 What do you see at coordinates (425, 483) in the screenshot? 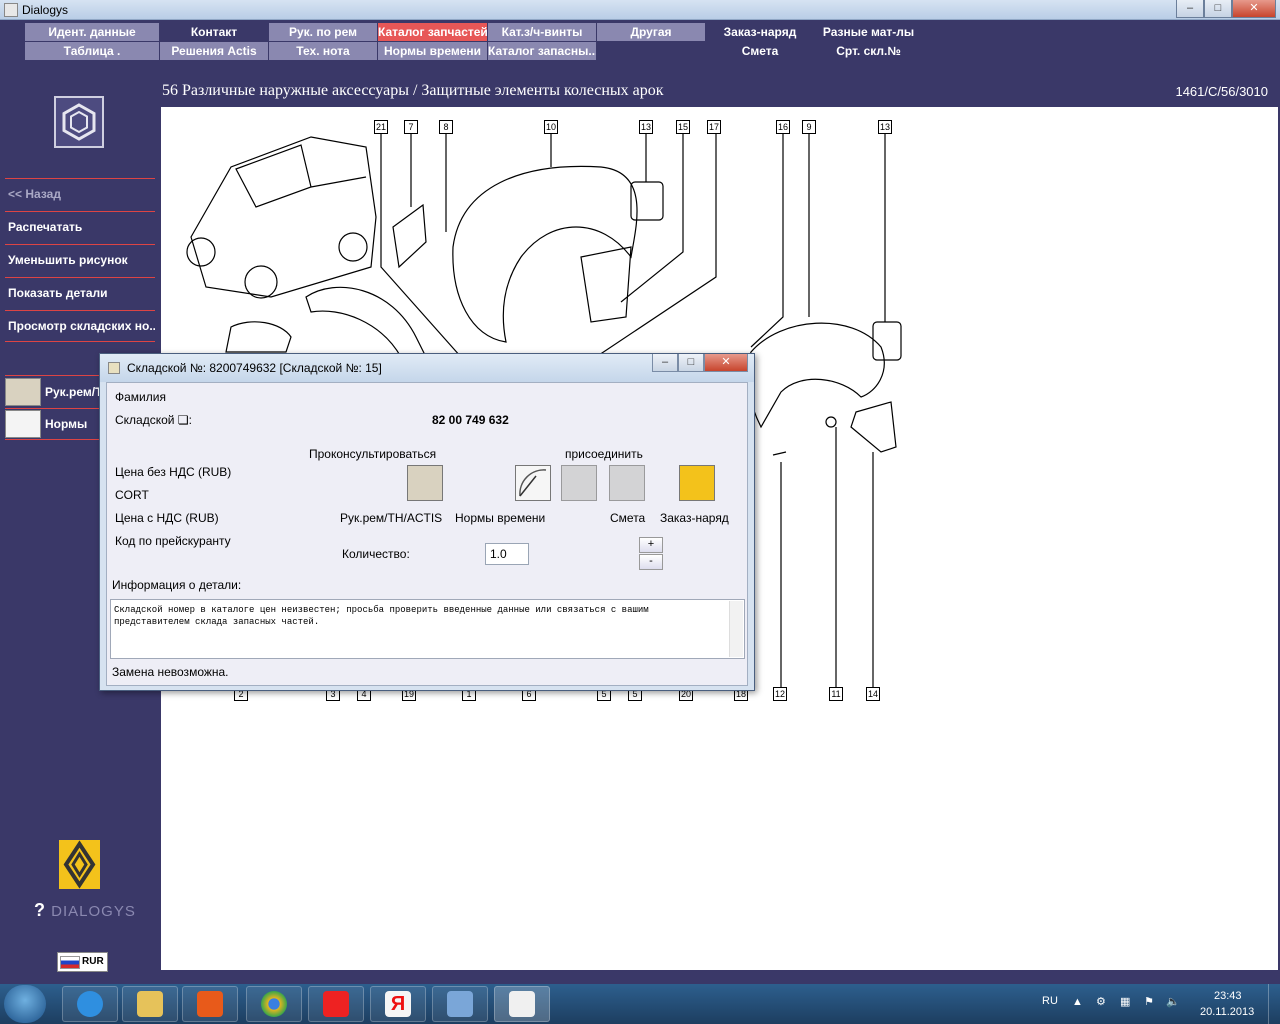
I see `repair-manual-tool-button` at bounding box center [425, 483].